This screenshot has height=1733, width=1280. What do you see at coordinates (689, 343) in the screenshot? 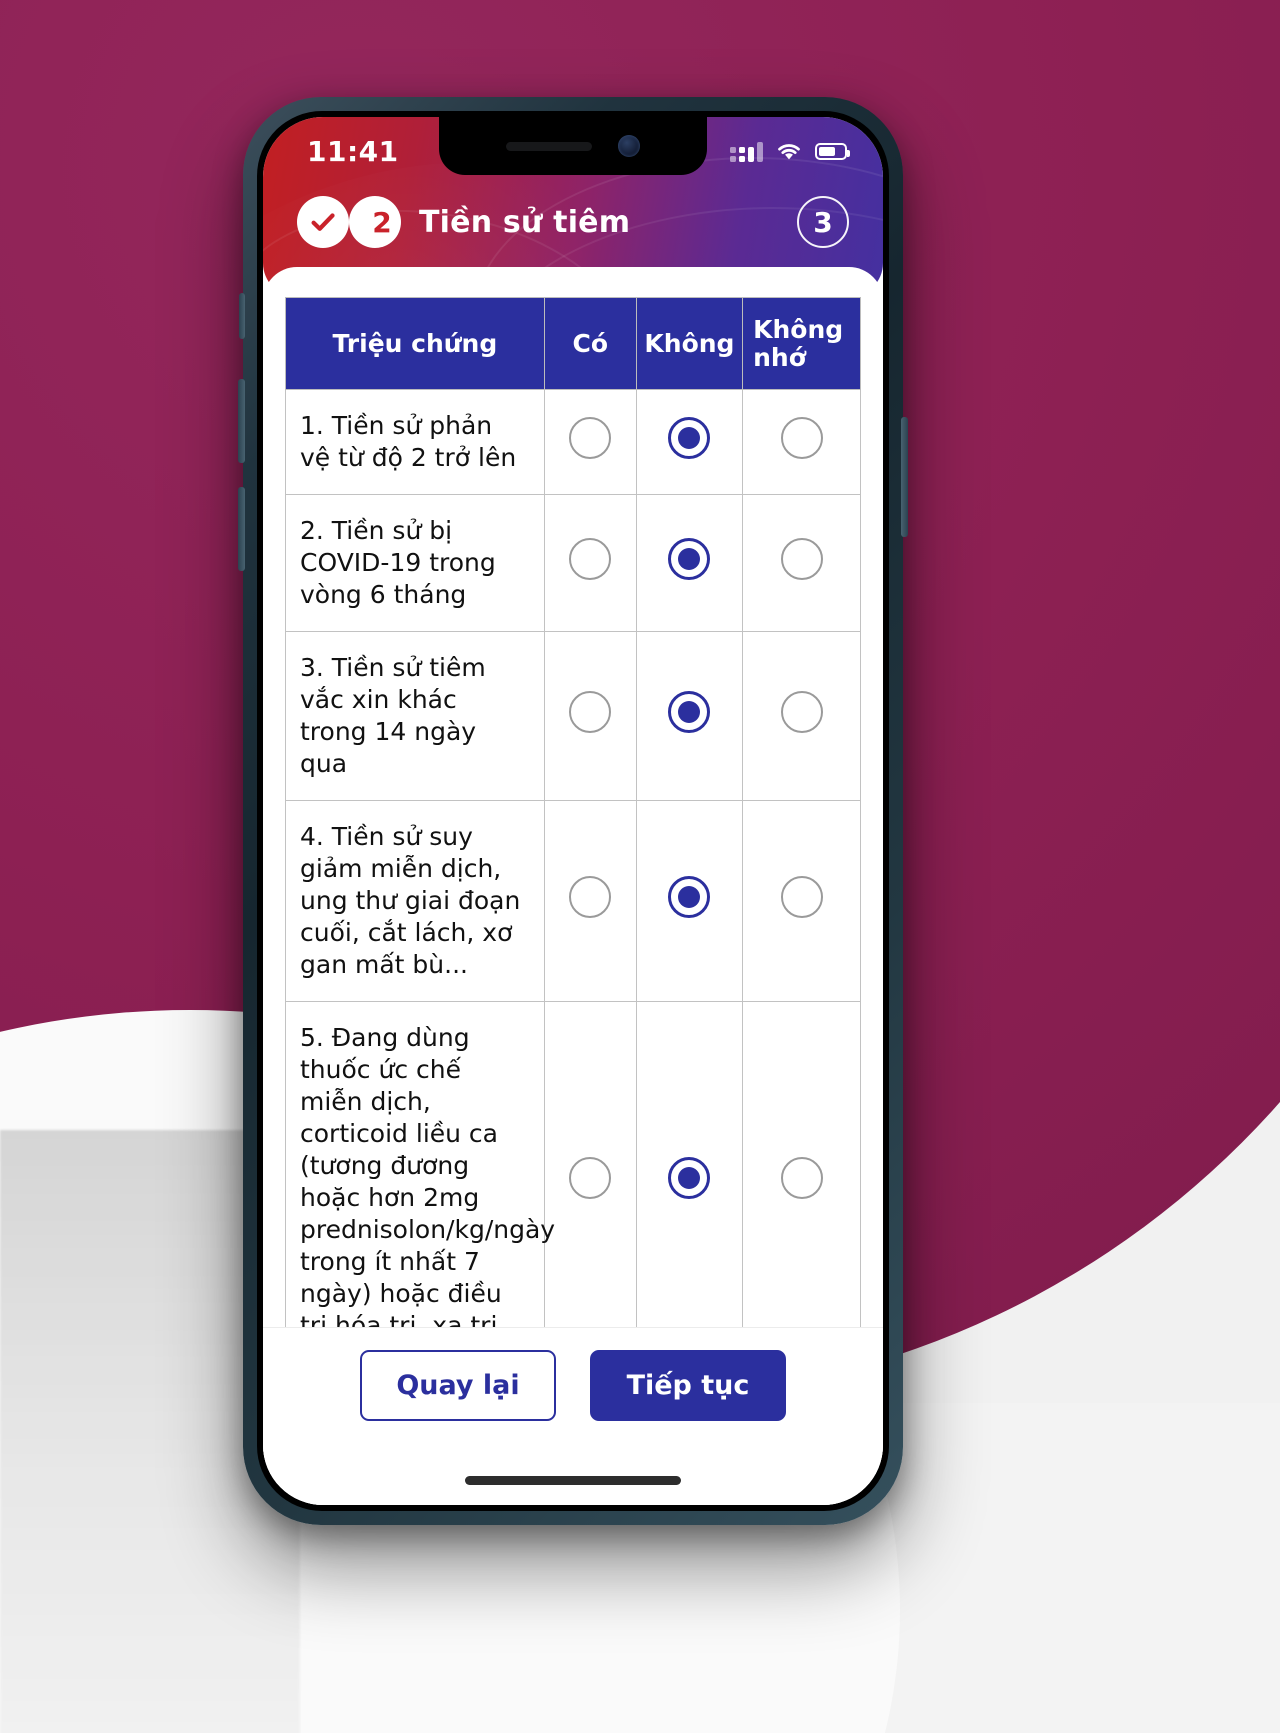
I see `column-header-no: Không` at bounding box center [689, 343].